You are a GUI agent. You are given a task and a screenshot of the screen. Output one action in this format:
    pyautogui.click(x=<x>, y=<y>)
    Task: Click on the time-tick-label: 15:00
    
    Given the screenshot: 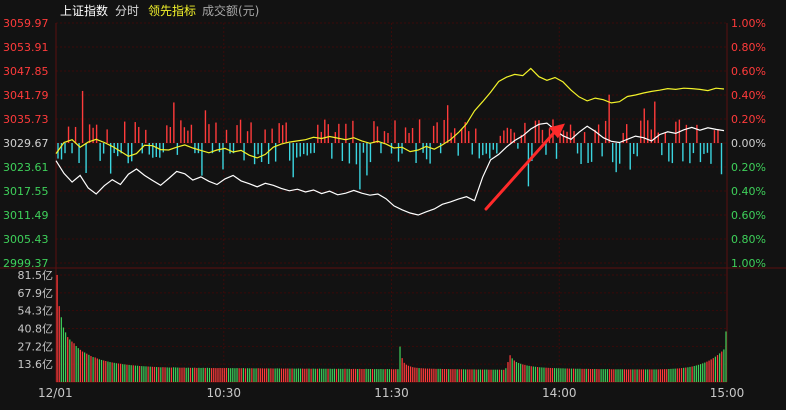 What is the action you would take?
    pyautogui.click(x=727, y=393)
    